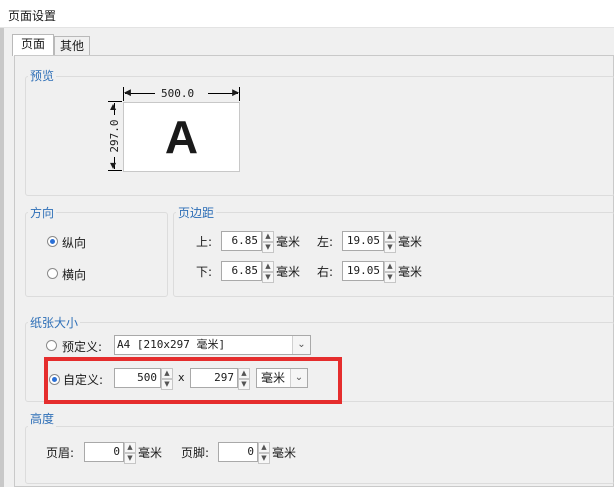 This screenshot has height=487, width=614. I want to click on header-height-unit: 毫米, so click(150, 453).